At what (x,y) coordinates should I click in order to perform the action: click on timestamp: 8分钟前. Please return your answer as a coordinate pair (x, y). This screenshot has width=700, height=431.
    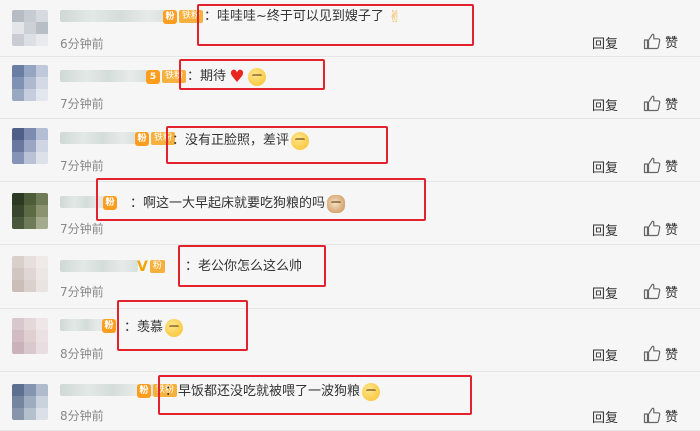
    Looking at the image, I should click on (82, 416).